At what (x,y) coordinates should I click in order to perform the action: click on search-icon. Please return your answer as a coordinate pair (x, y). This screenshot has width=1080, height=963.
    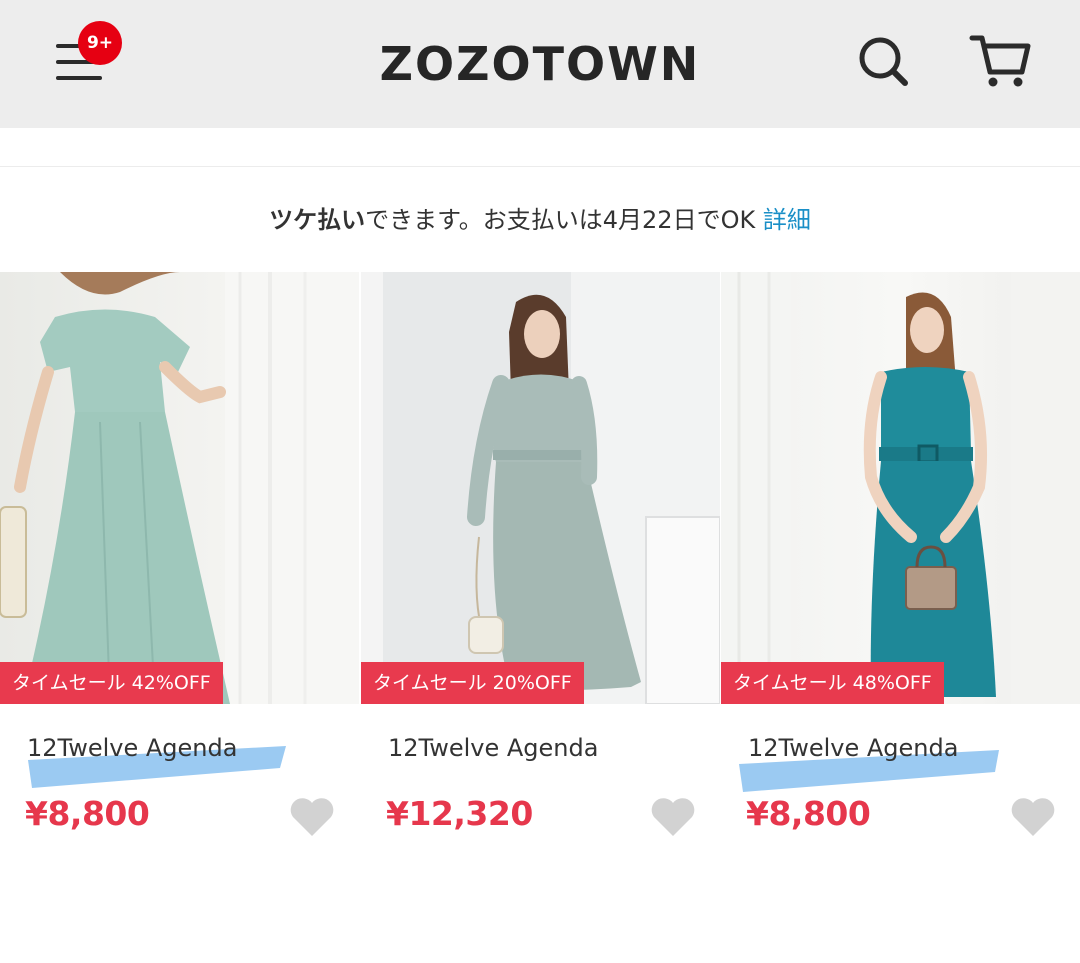
    Looking at the image, I should click on (883, 61).